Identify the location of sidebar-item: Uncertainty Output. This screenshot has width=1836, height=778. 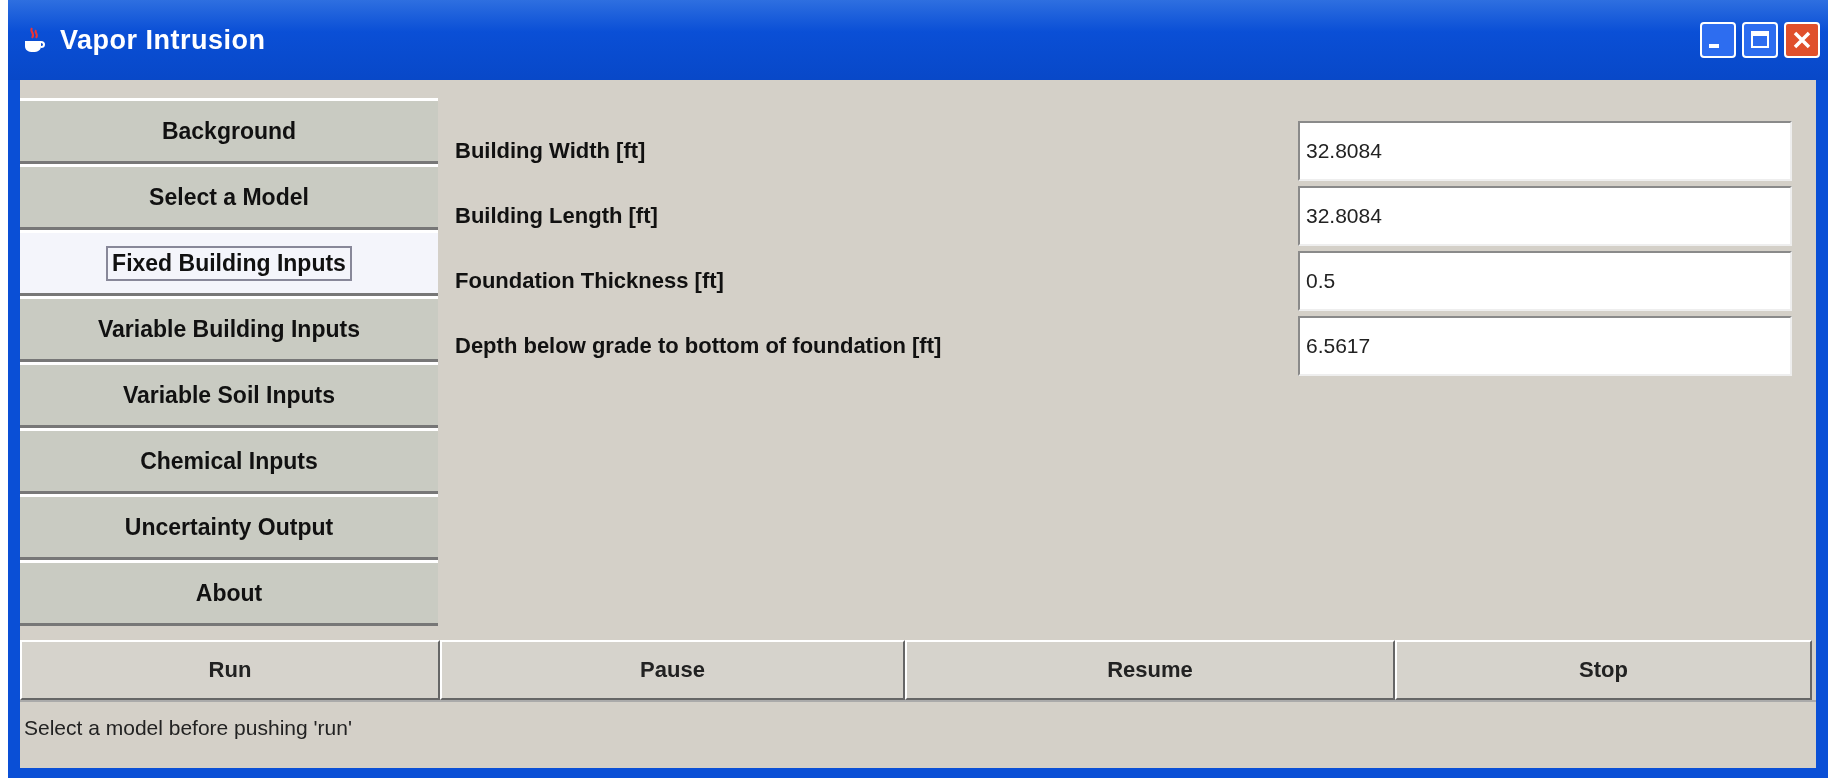
(229, 527).